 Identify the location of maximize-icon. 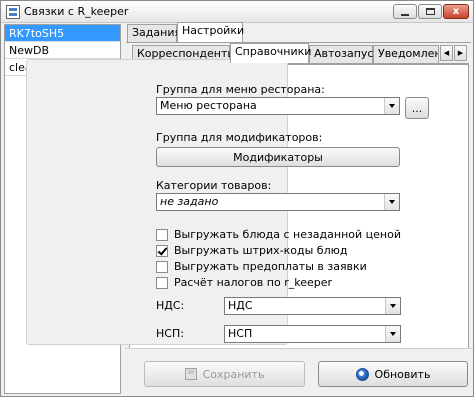
(430, 11).